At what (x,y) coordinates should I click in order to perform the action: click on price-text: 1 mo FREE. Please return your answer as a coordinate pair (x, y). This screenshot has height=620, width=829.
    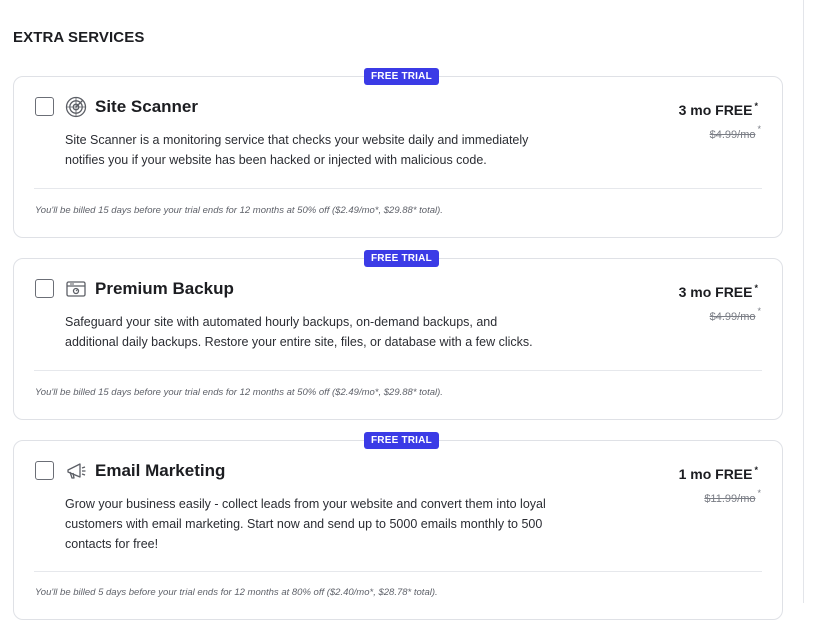
    Looking at the image, I should click on (715, 474).